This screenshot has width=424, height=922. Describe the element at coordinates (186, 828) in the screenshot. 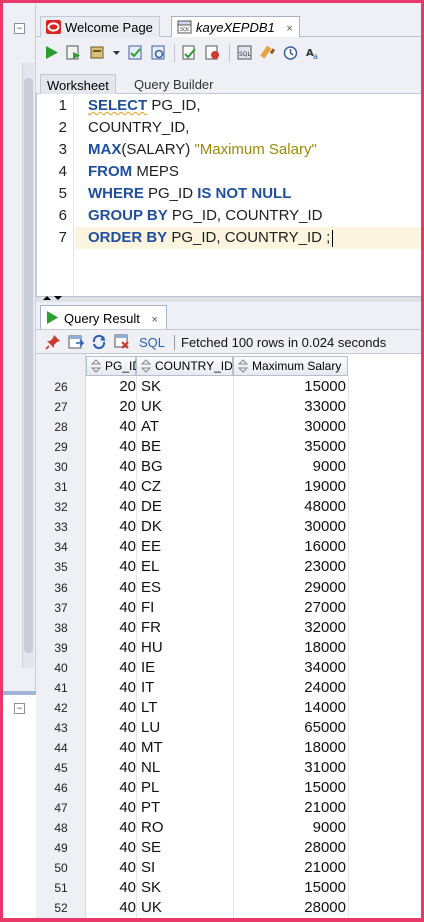

I see `cell-country-id: RO` at that location.